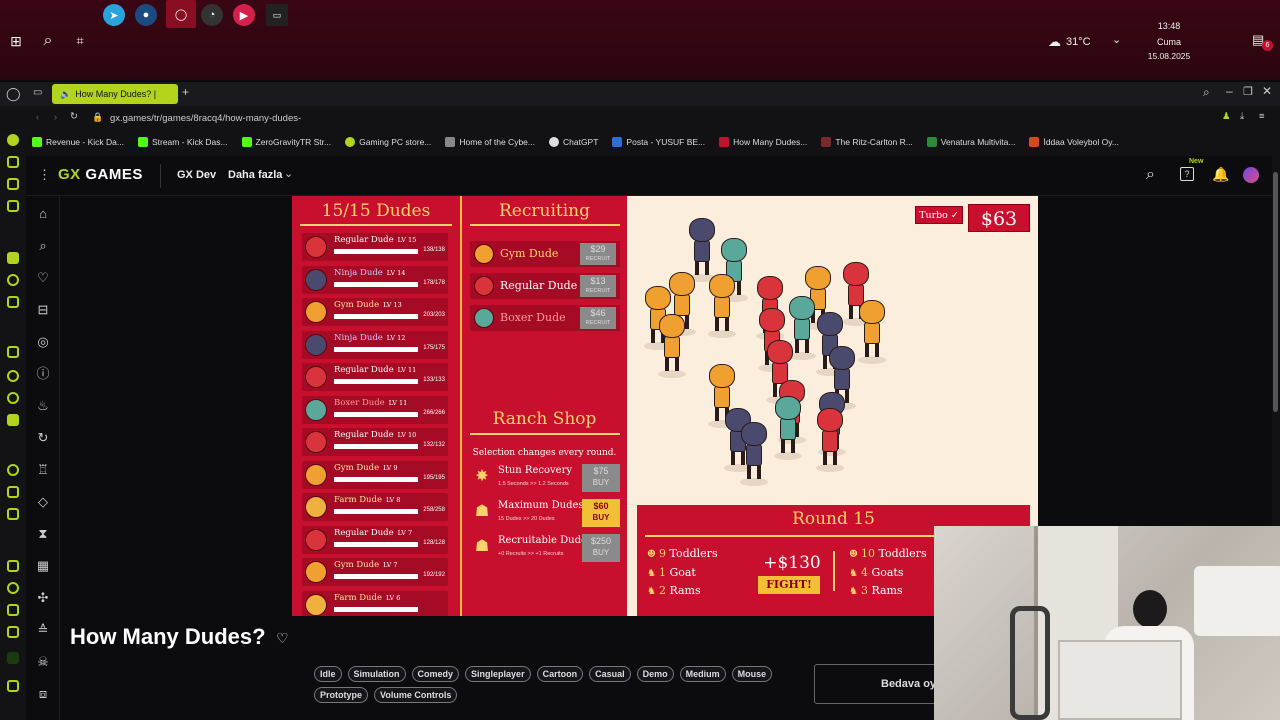 This screenshot has height=720, width=1280. I want to click on speedometer-icon: ◔, so click(212, 15).